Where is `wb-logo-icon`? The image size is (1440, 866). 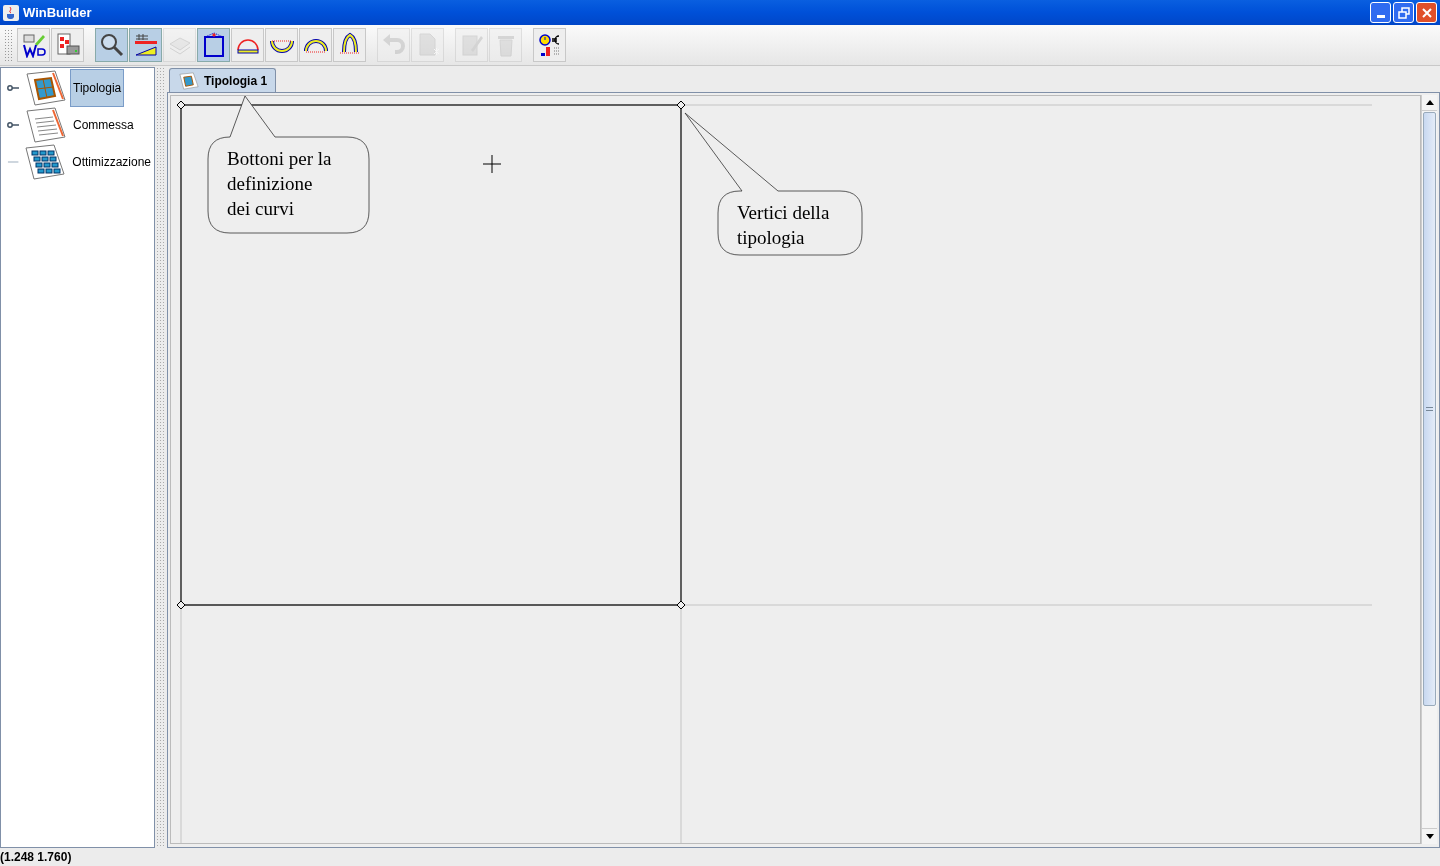
wb-logo-icon is located at coordinates (33, 45).